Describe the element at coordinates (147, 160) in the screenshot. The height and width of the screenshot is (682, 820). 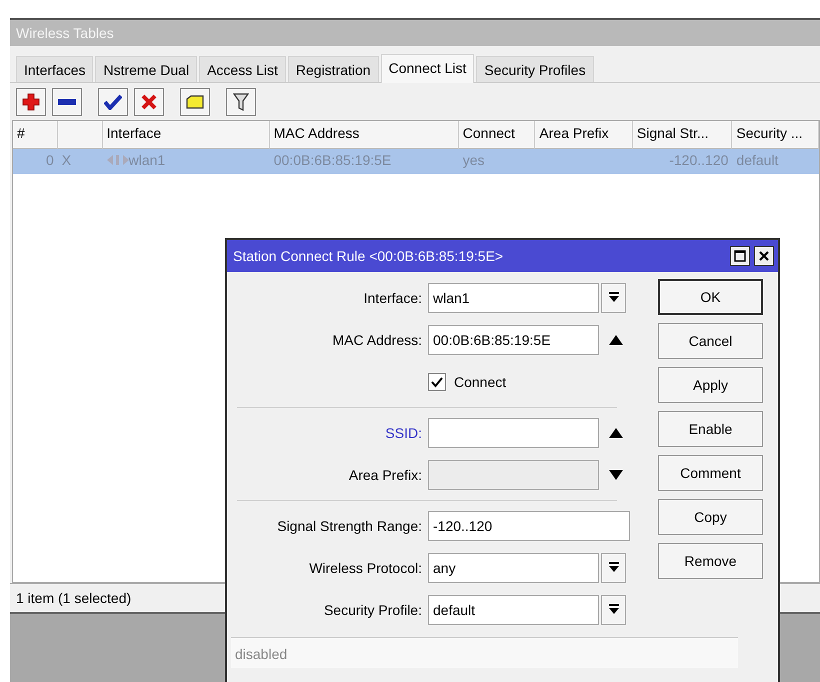
I see `table-cell: wlan1` at that location.